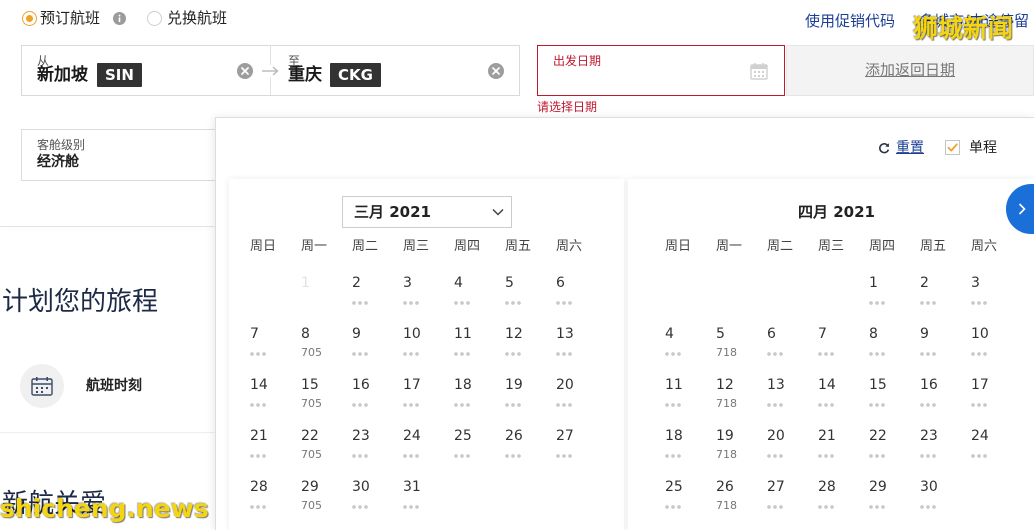 This screenshot has width=1034, height=530. What do you see at coordinates (305, 75) in the screenshot?
I see `destination-city: 重庆` at bounding box center [305, 75].